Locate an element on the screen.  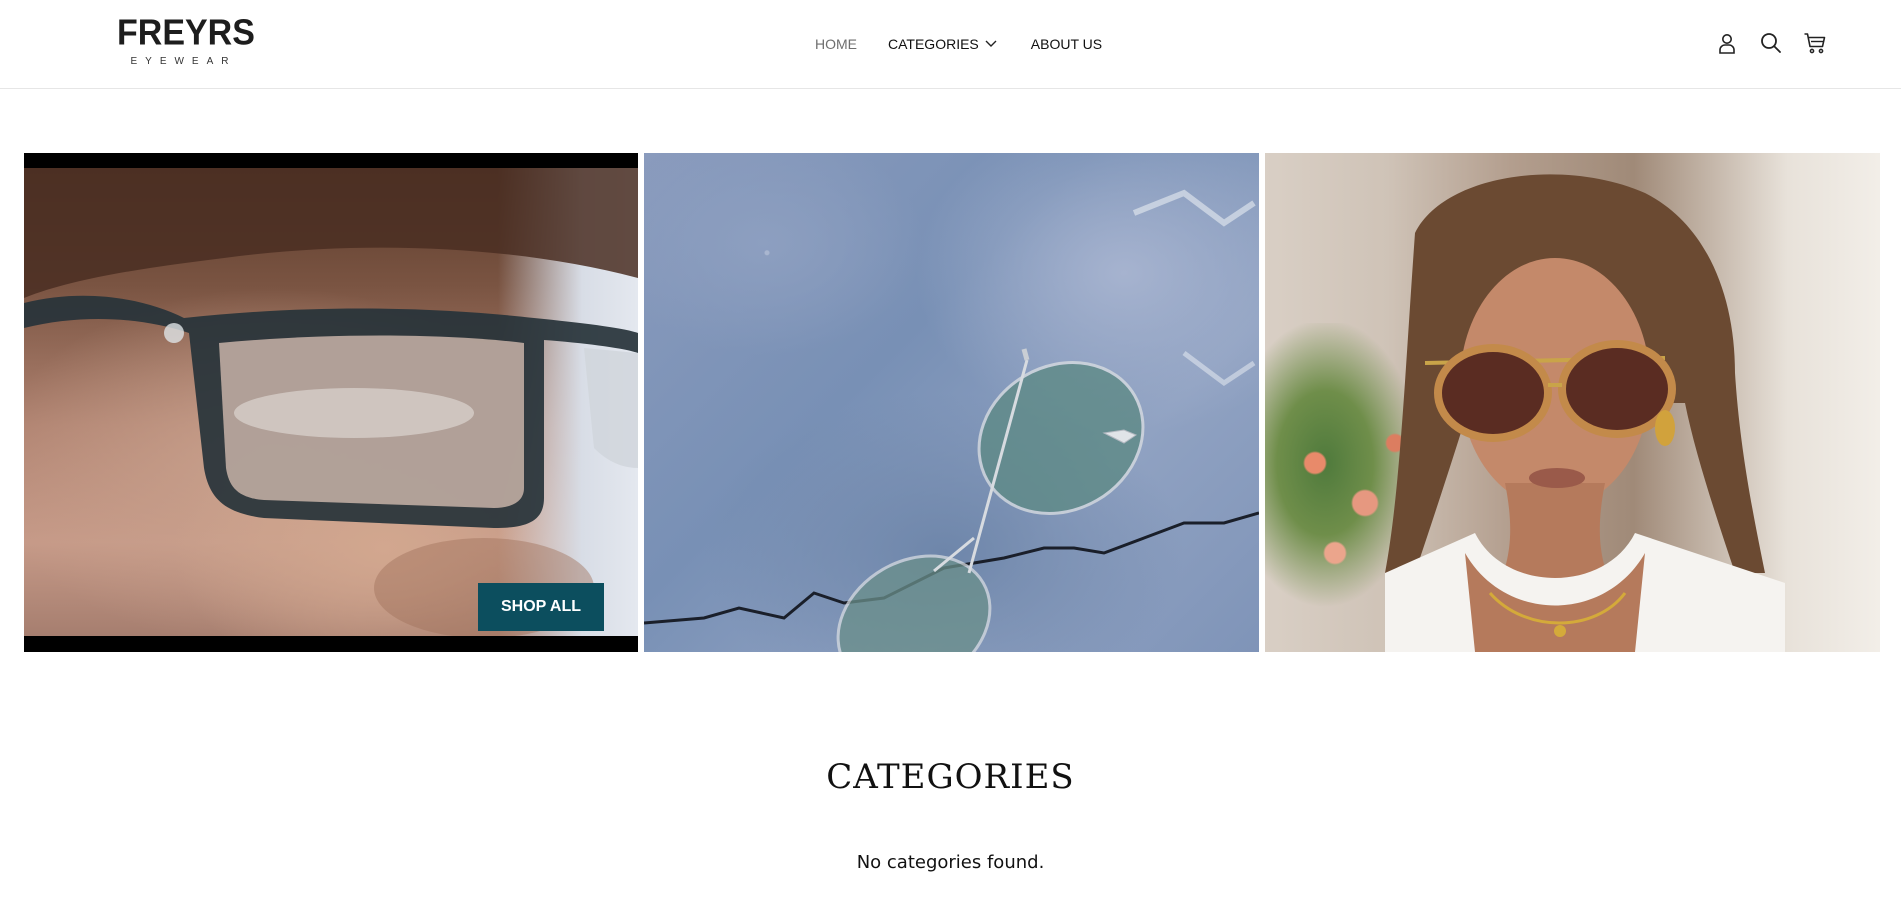
categories-heading: CATEGORIES is located at coordinates (950, 777).